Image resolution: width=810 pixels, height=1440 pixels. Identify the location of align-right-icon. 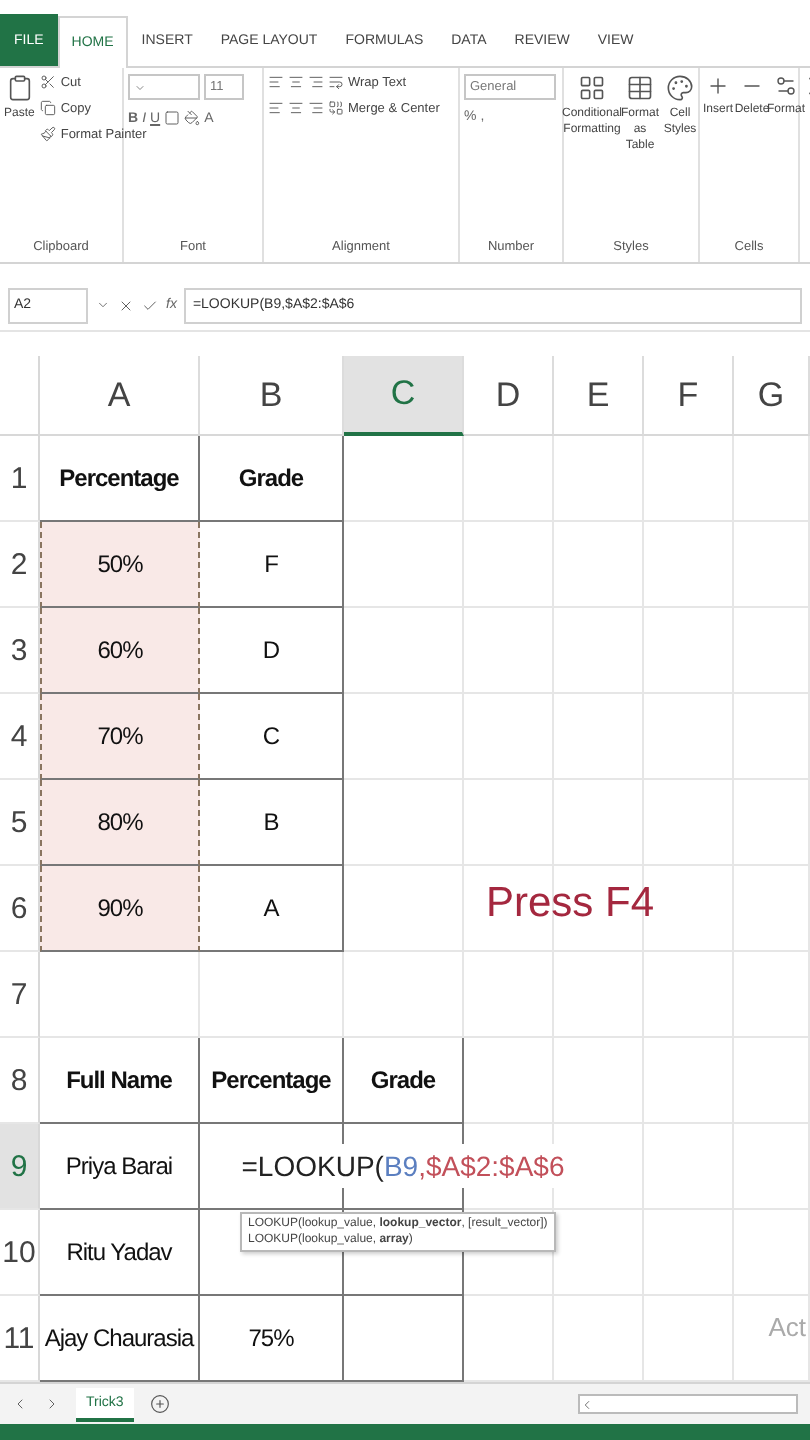
(316, 108).